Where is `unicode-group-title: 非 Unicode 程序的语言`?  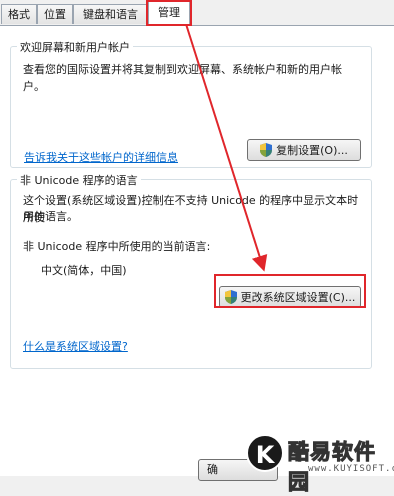 unicode-group-title: 非 Unicode 程序的语言 is located at coordinates (79, 180).